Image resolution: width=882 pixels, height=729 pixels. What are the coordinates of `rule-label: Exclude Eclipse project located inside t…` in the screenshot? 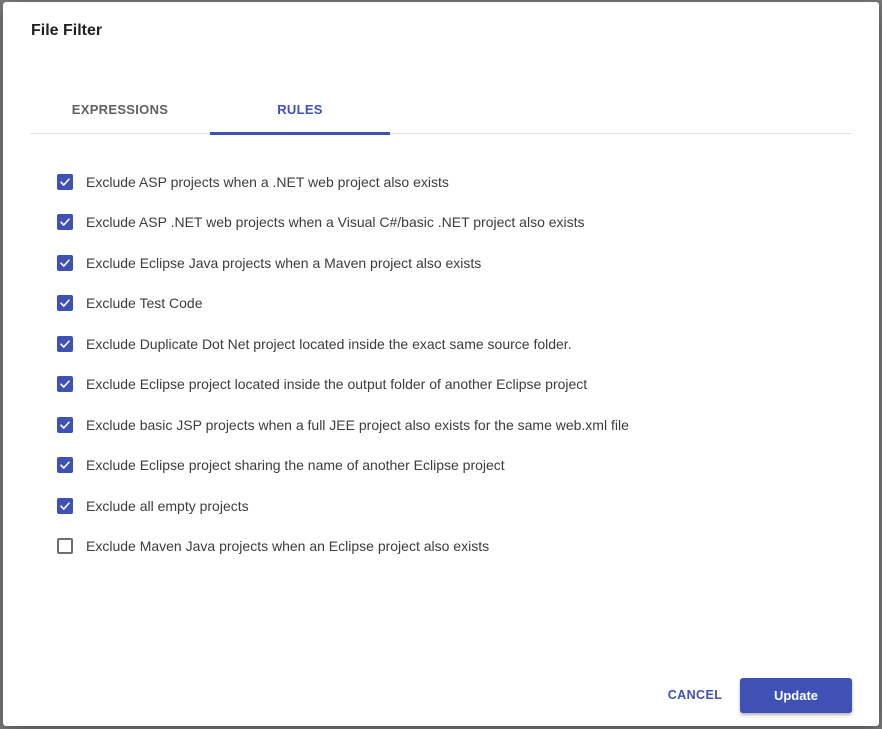 It's located at (337, 384).